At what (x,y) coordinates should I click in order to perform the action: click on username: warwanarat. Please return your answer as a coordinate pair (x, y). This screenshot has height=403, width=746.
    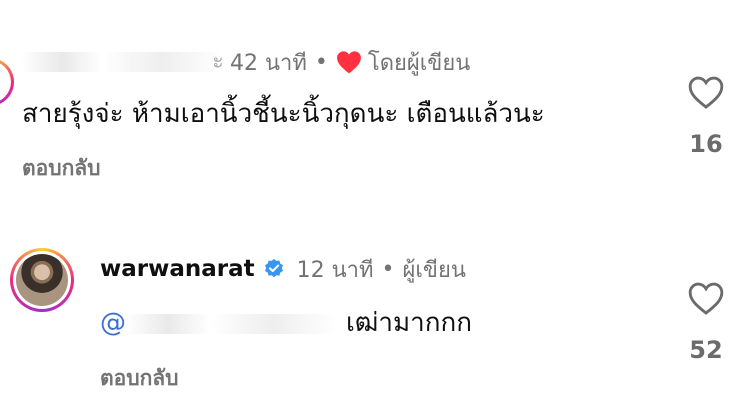
    Looking at the image, I should click on (177, 269).